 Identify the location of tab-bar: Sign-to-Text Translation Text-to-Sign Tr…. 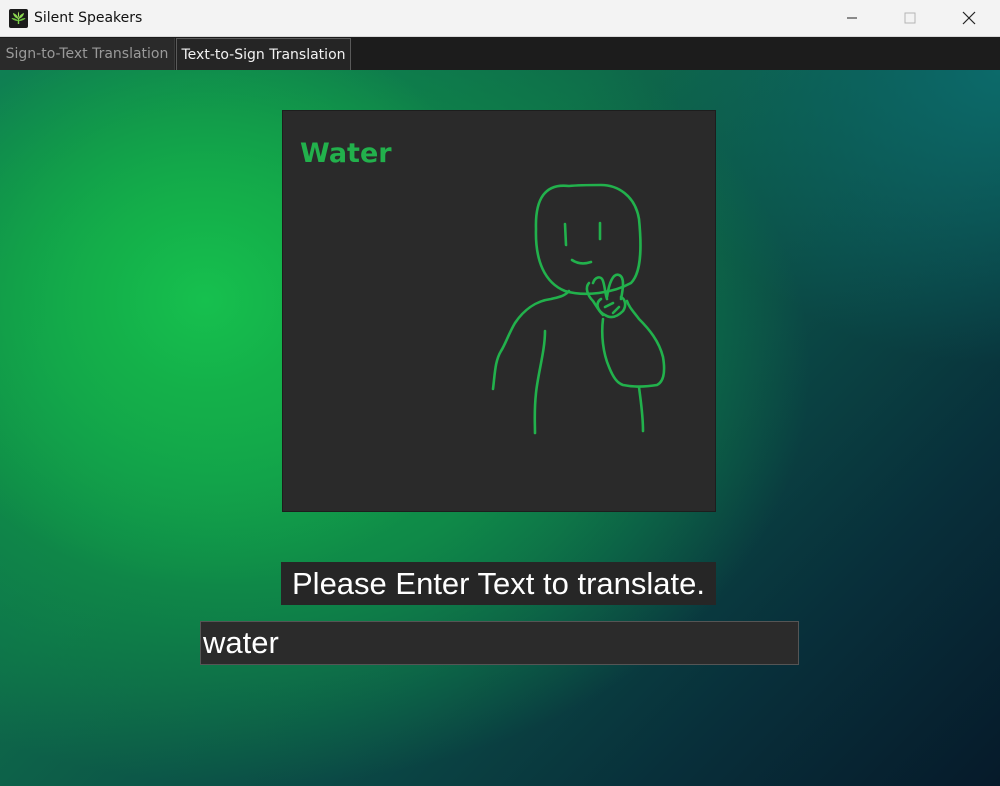
(500, 53).